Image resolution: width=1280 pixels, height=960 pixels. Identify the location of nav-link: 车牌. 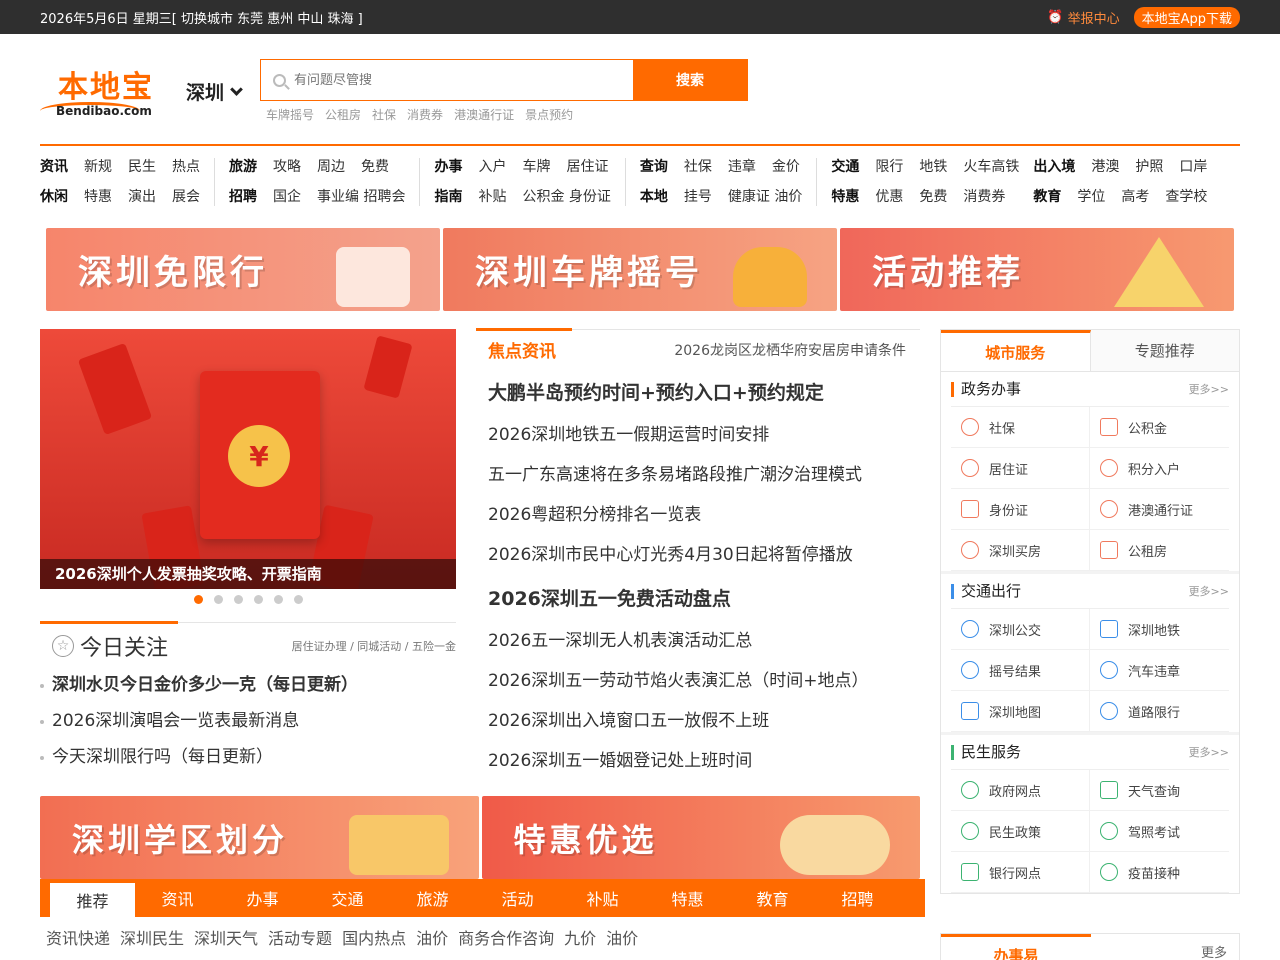
(536, 167).